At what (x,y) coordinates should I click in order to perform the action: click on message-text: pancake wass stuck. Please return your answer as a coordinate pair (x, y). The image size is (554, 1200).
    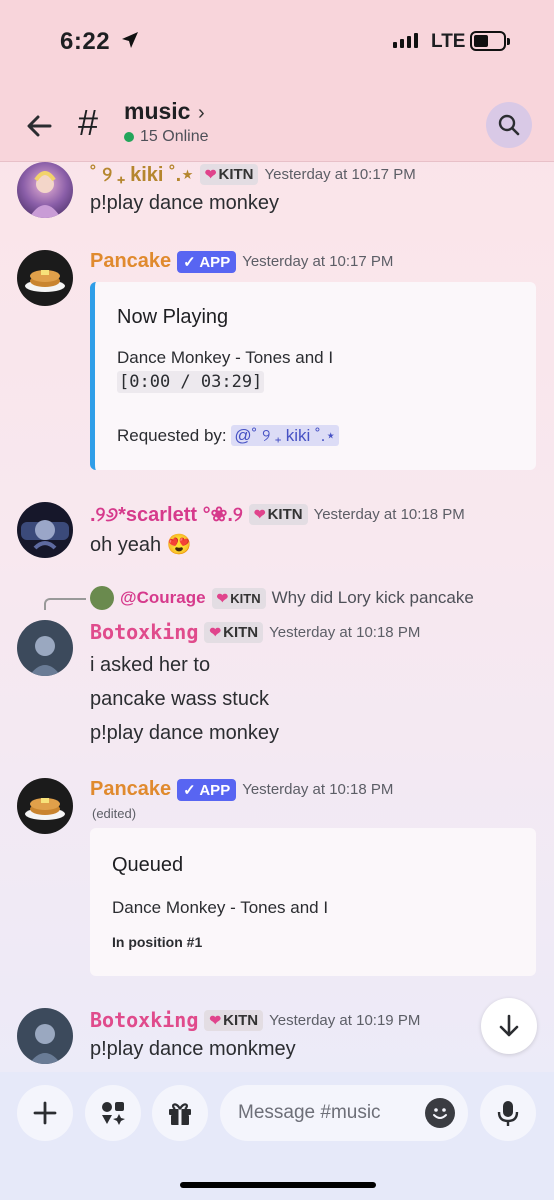
    Looking at the image, I should click on (179, 699).